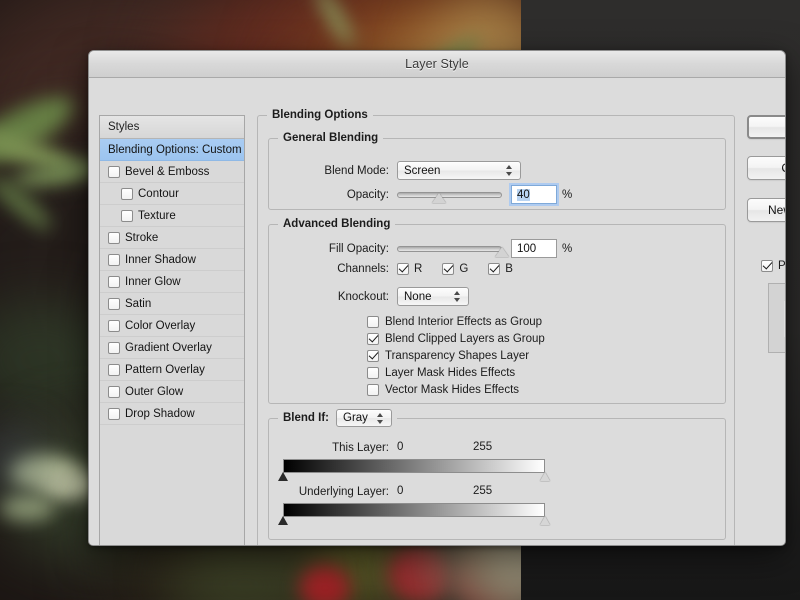  I want to click on styles-list-item: Blending Options: Custom, so click(172, 150).